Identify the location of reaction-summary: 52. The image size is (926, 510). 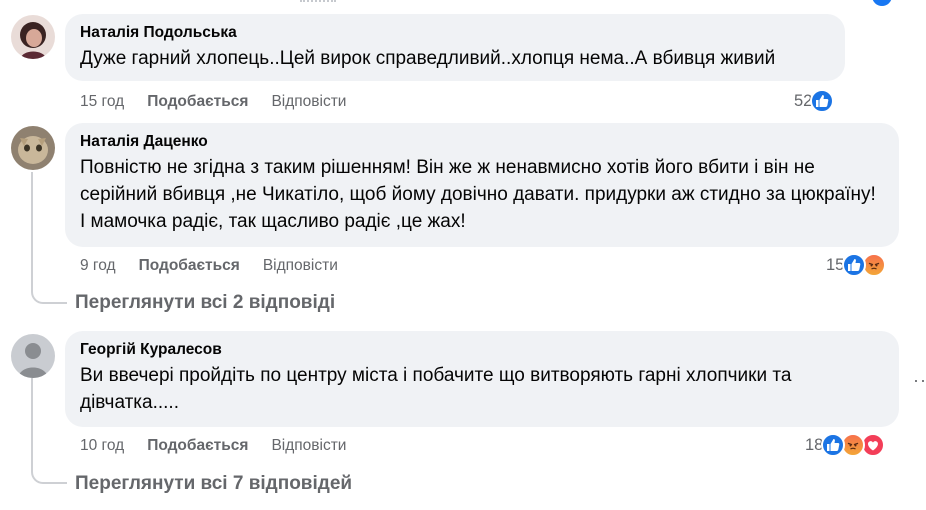
(814, 101).